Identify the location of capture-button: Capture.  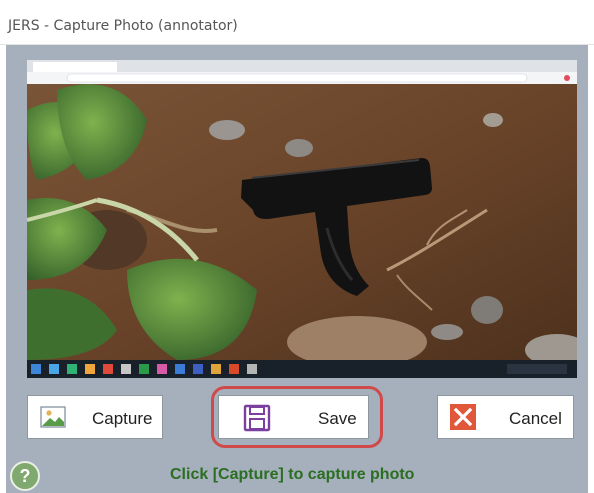
(95, 417).